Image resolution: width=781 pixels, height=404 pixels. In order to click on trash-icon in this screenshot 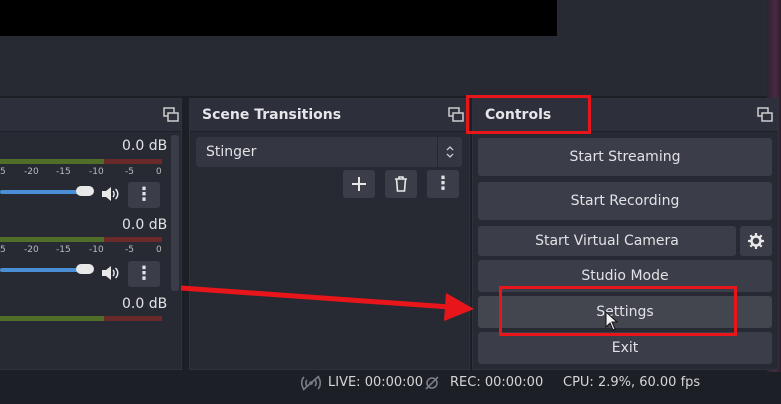, I will do `click(401, 184)`.